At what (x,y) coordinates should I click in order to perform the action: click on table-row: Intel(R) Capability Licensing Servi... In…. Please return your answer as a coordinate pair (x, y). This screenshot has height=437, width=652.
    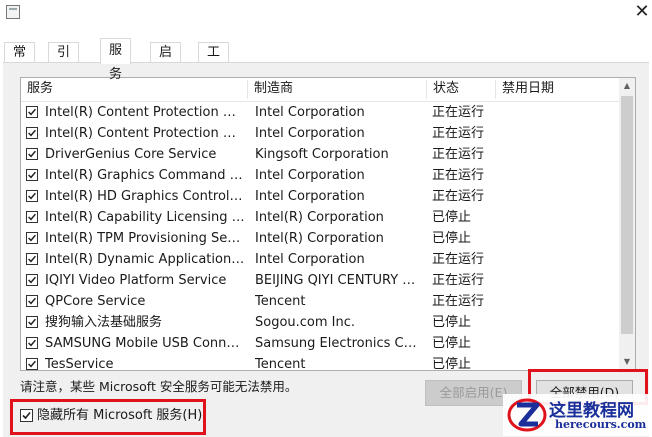
    Looking at the image, I should click on (320, 217).